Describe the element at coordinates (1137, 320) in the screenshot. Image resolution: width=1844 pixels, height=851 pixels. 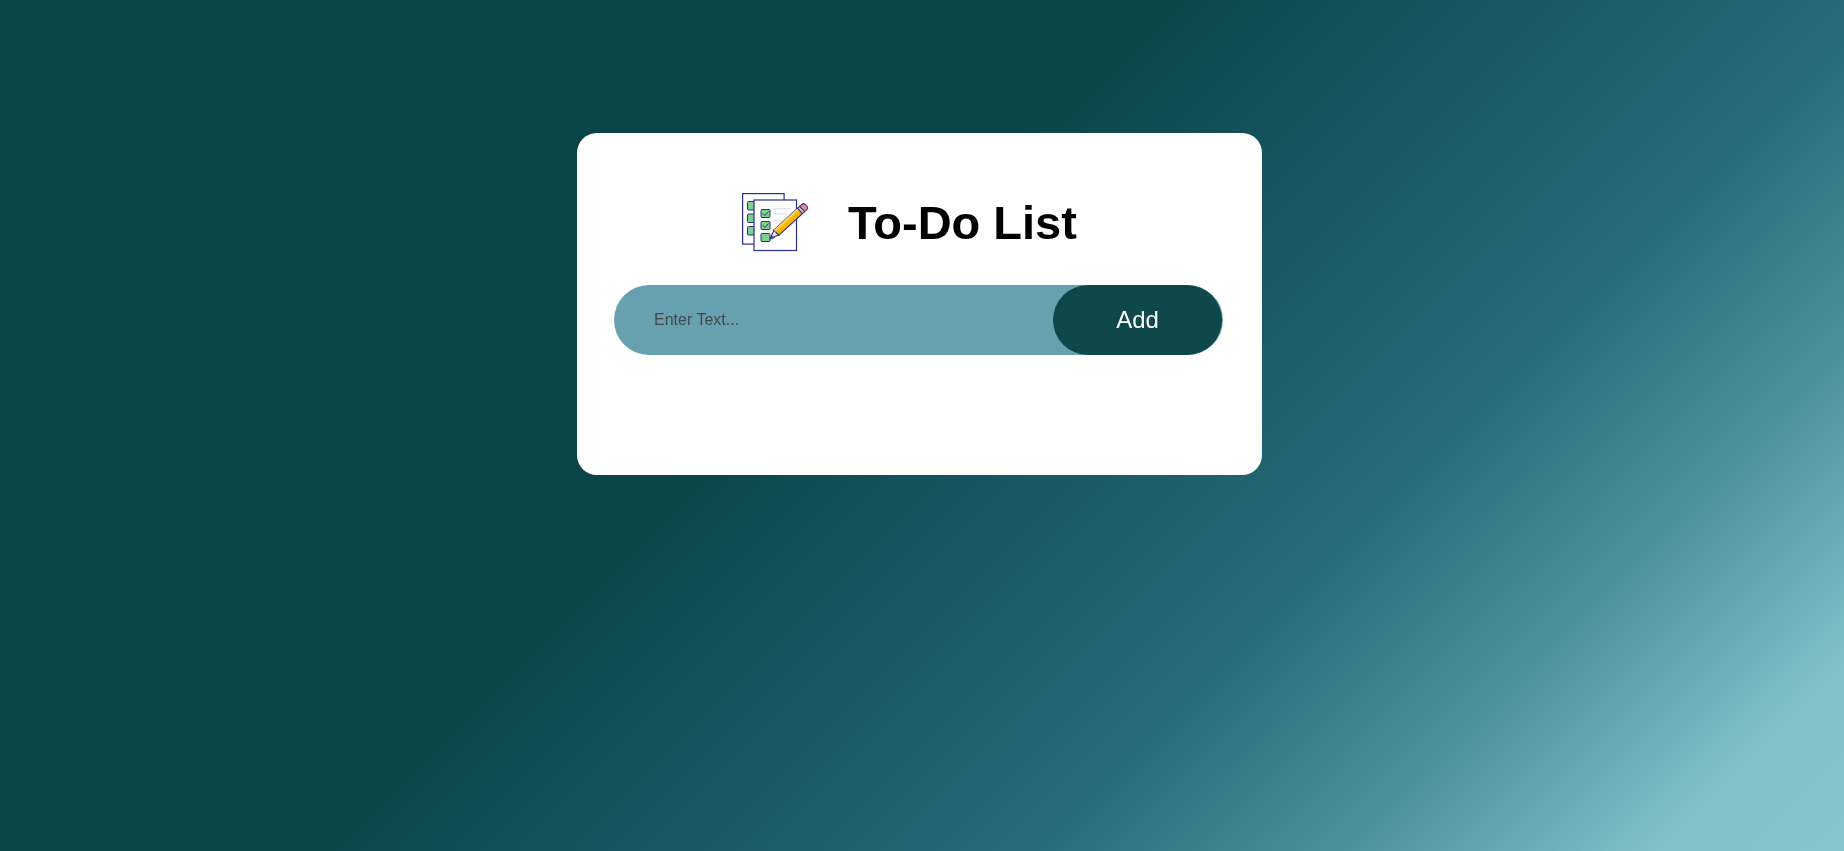
I see `add-button: Add` at that location.